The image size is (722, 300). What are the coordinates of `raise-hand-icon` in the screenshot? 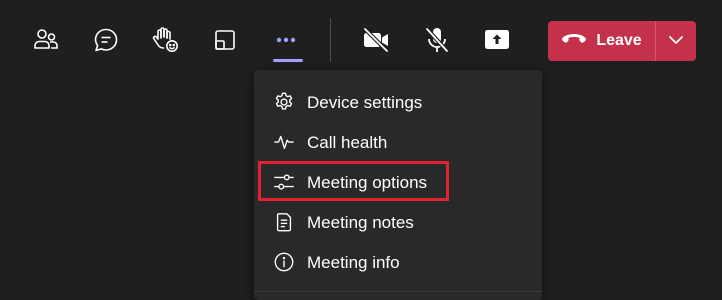 It's located at (166, 40).